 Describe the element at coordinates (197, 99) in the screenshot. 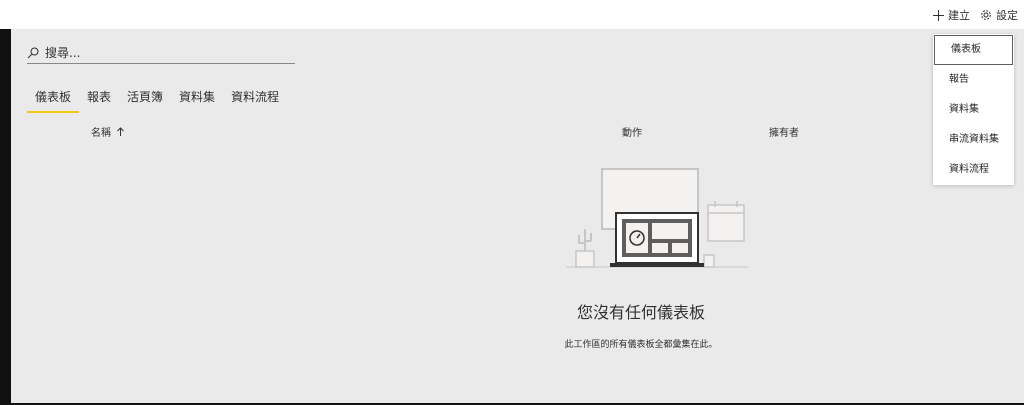

I see `tab-datasets: 資料集` at that location.